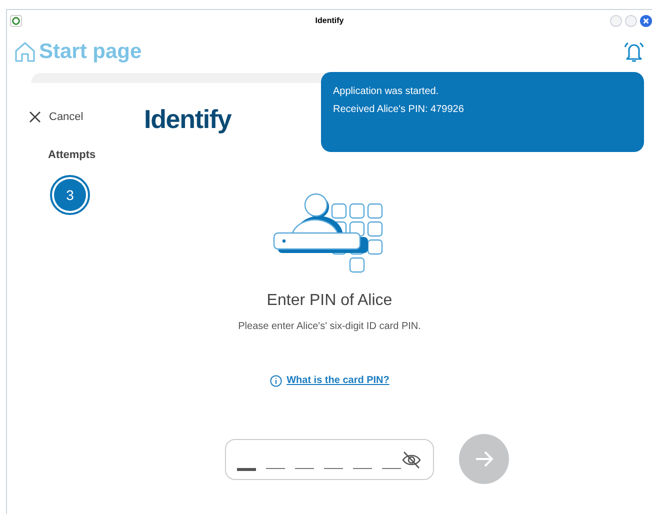 The image size is (652, 514). I want to click on cancel-button: Cancel, so click(56, 117).